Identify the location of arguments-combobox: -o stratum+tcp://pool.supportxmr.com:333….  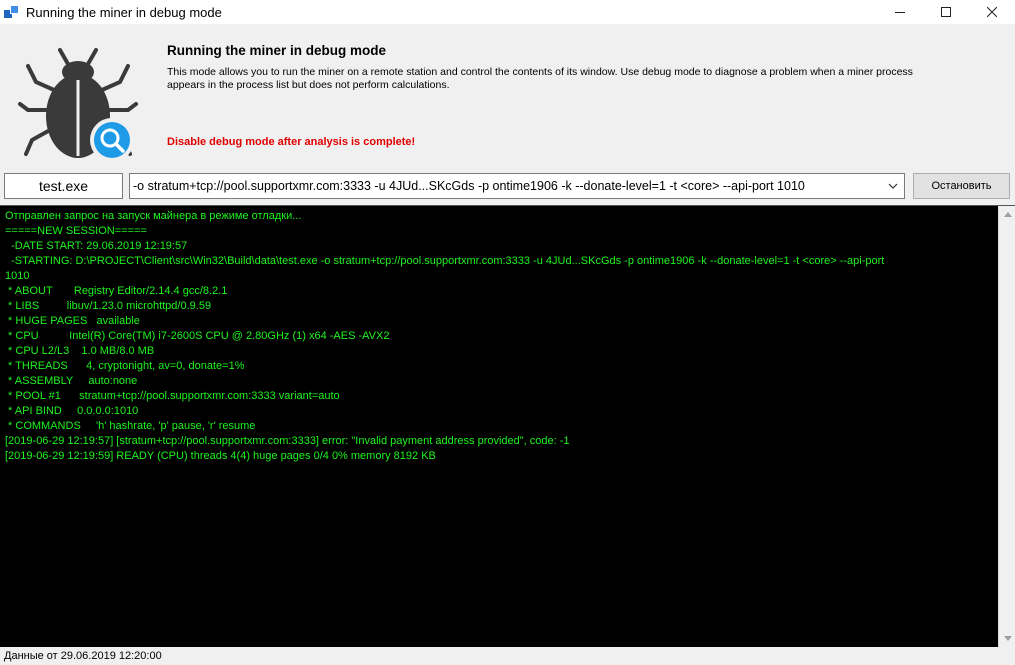
(517, 186).